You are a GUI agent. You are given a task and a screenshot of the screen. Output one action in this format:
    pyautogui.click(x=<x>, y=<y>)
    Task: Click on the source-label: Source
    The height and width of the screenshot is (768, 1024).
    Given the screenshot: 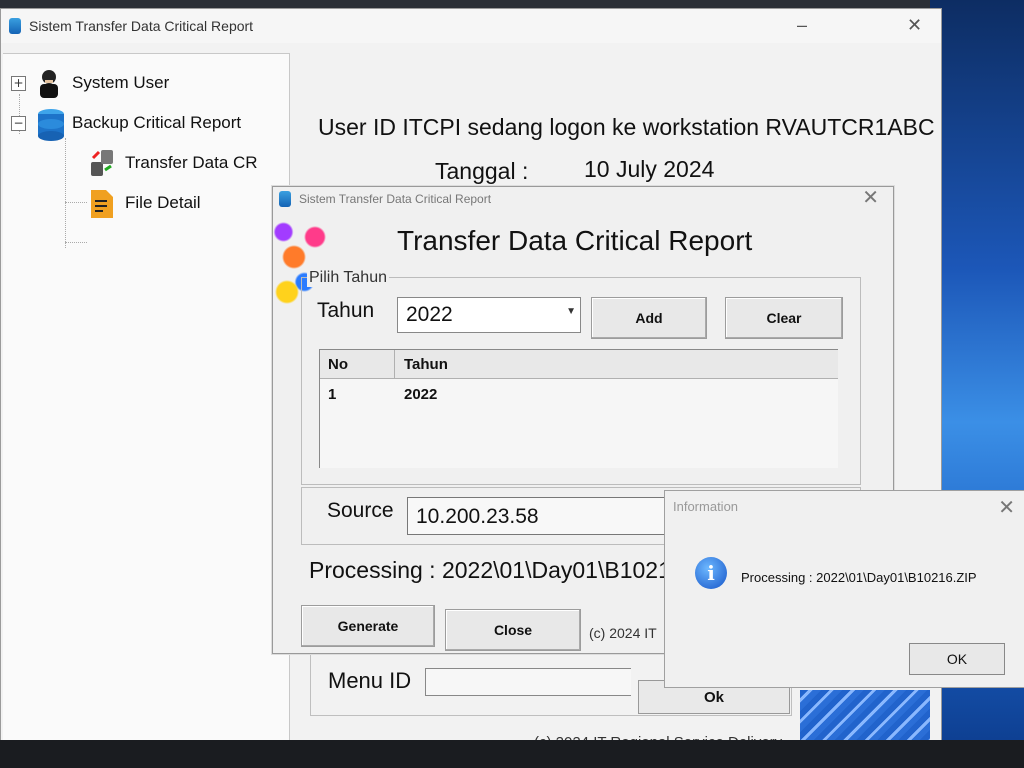 What is the action you would take?
    pyautogui.click(x=360, y=510)
    